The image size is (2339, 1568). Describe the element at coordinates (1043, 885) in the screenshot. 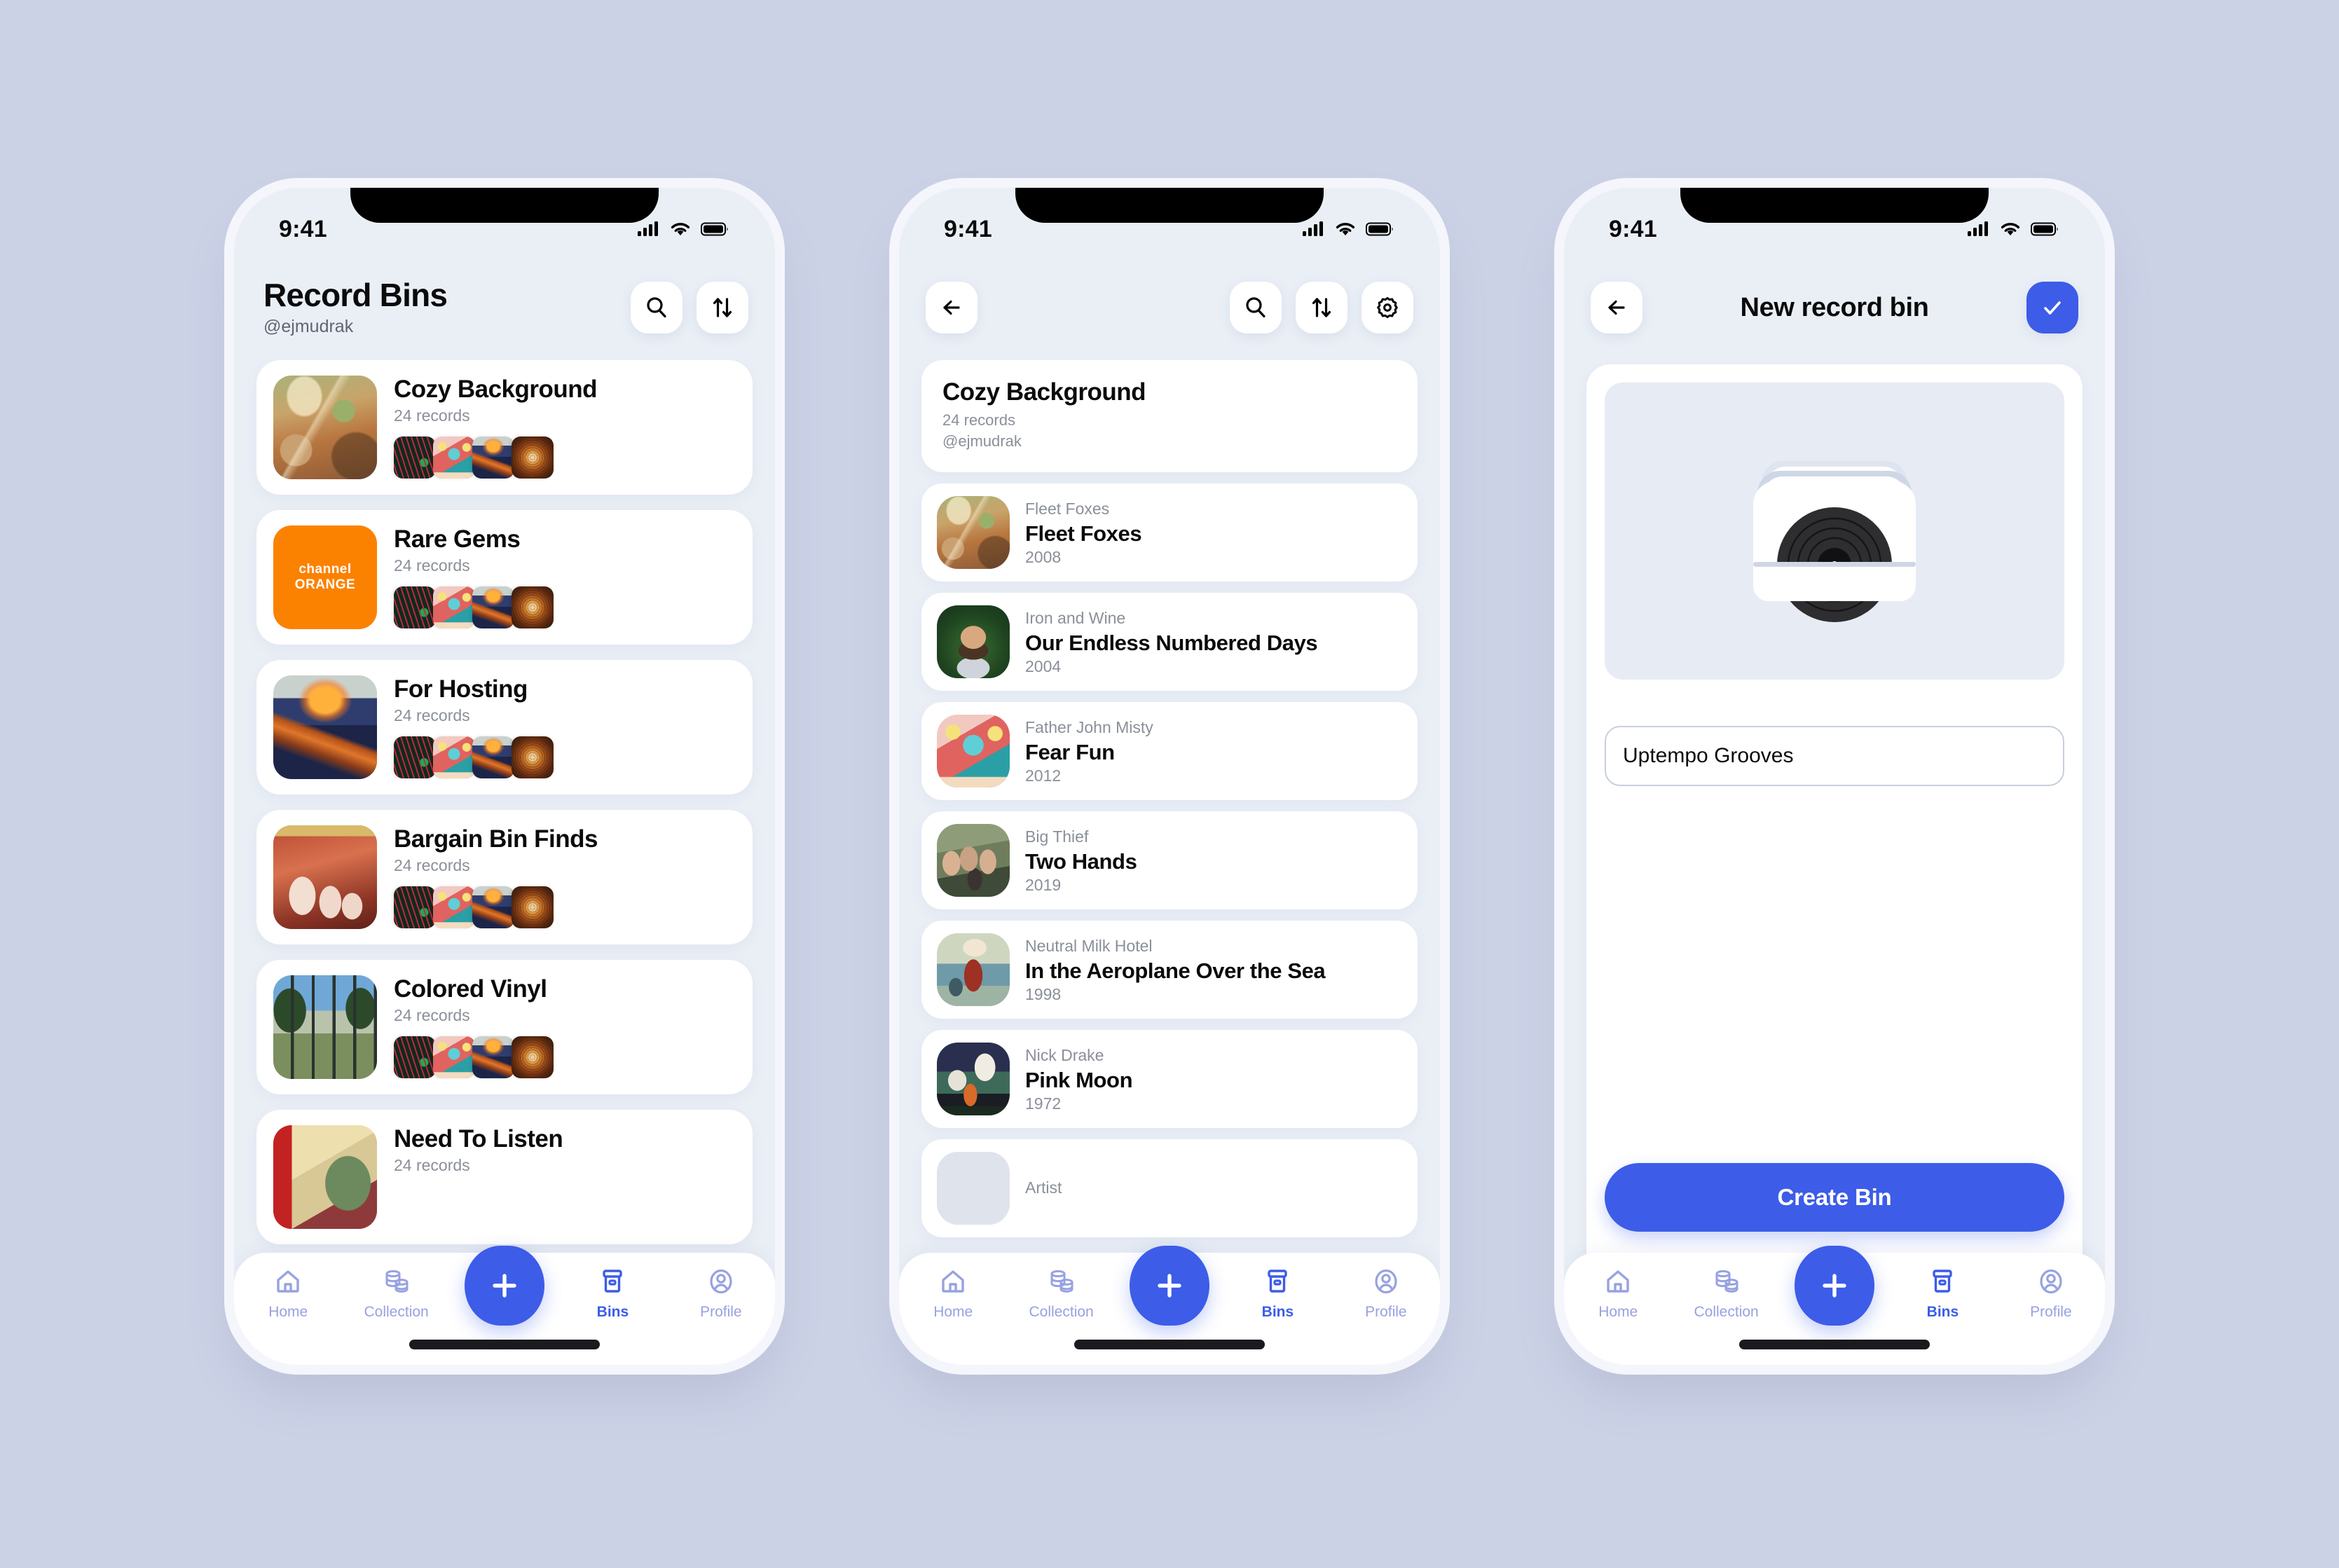

I see `record-year: 2019` at that location.